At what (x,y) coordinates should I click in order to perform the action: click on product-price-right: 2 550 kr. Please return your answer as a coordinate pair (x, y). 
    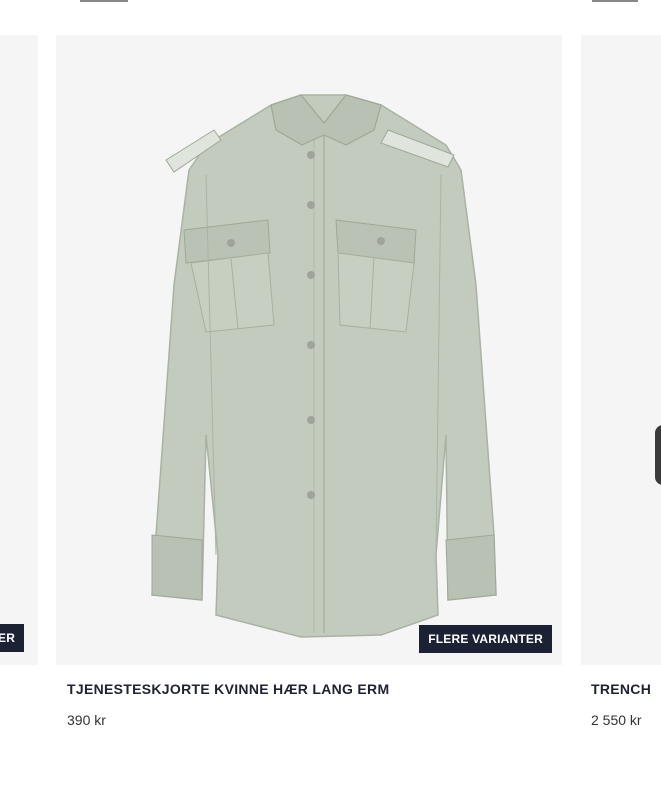
    Looking at the image, I should click on (616, 720).